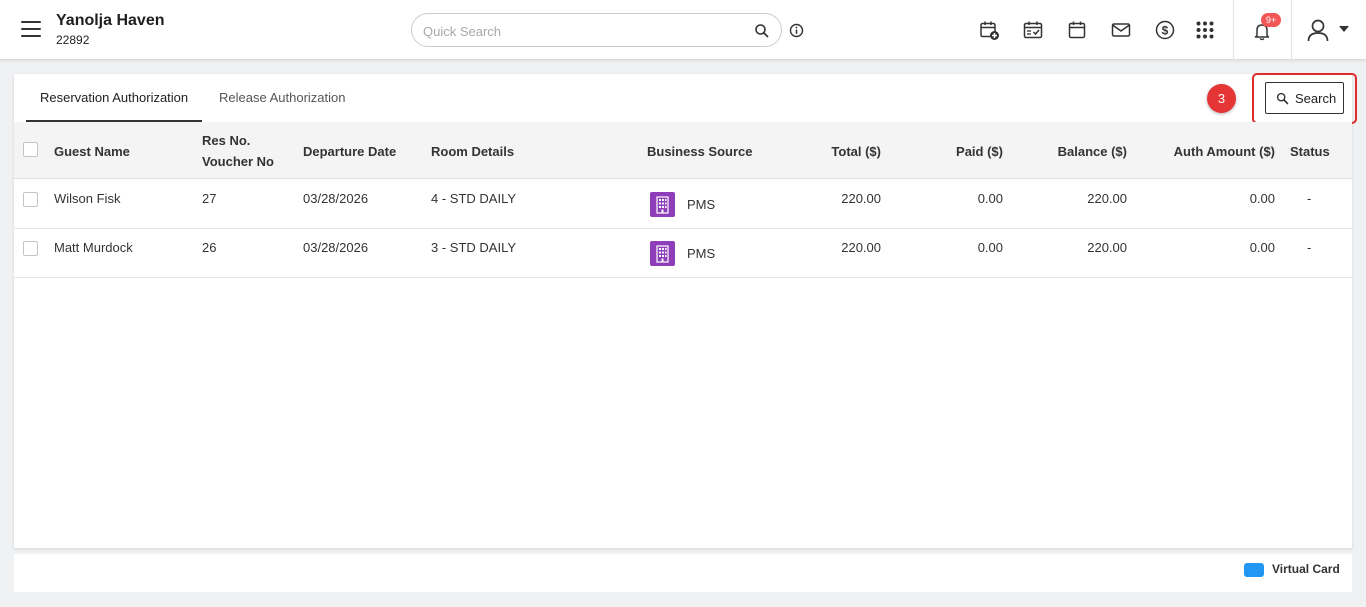 The image size is (1366, 607). What do you see at coordinates (30, 149) in the screenshot?
I see `select-all-checkbox` at bounding box center [30, 149].